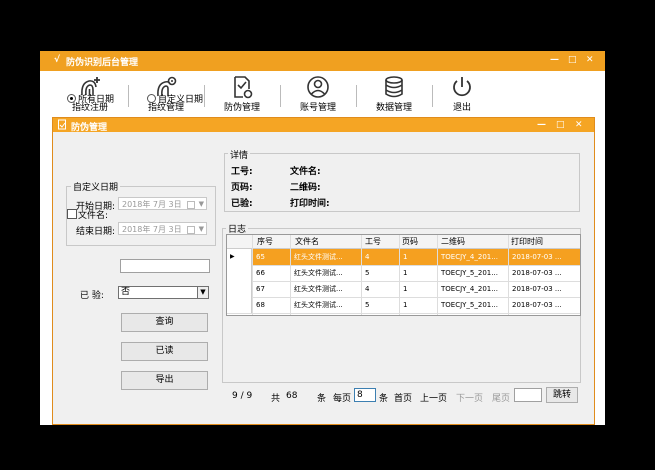 This screenshot has height=470, width=655. Describe the element at coordinates (541, 125) in the screenshot. I see `child-minimize-button: —` at that location.